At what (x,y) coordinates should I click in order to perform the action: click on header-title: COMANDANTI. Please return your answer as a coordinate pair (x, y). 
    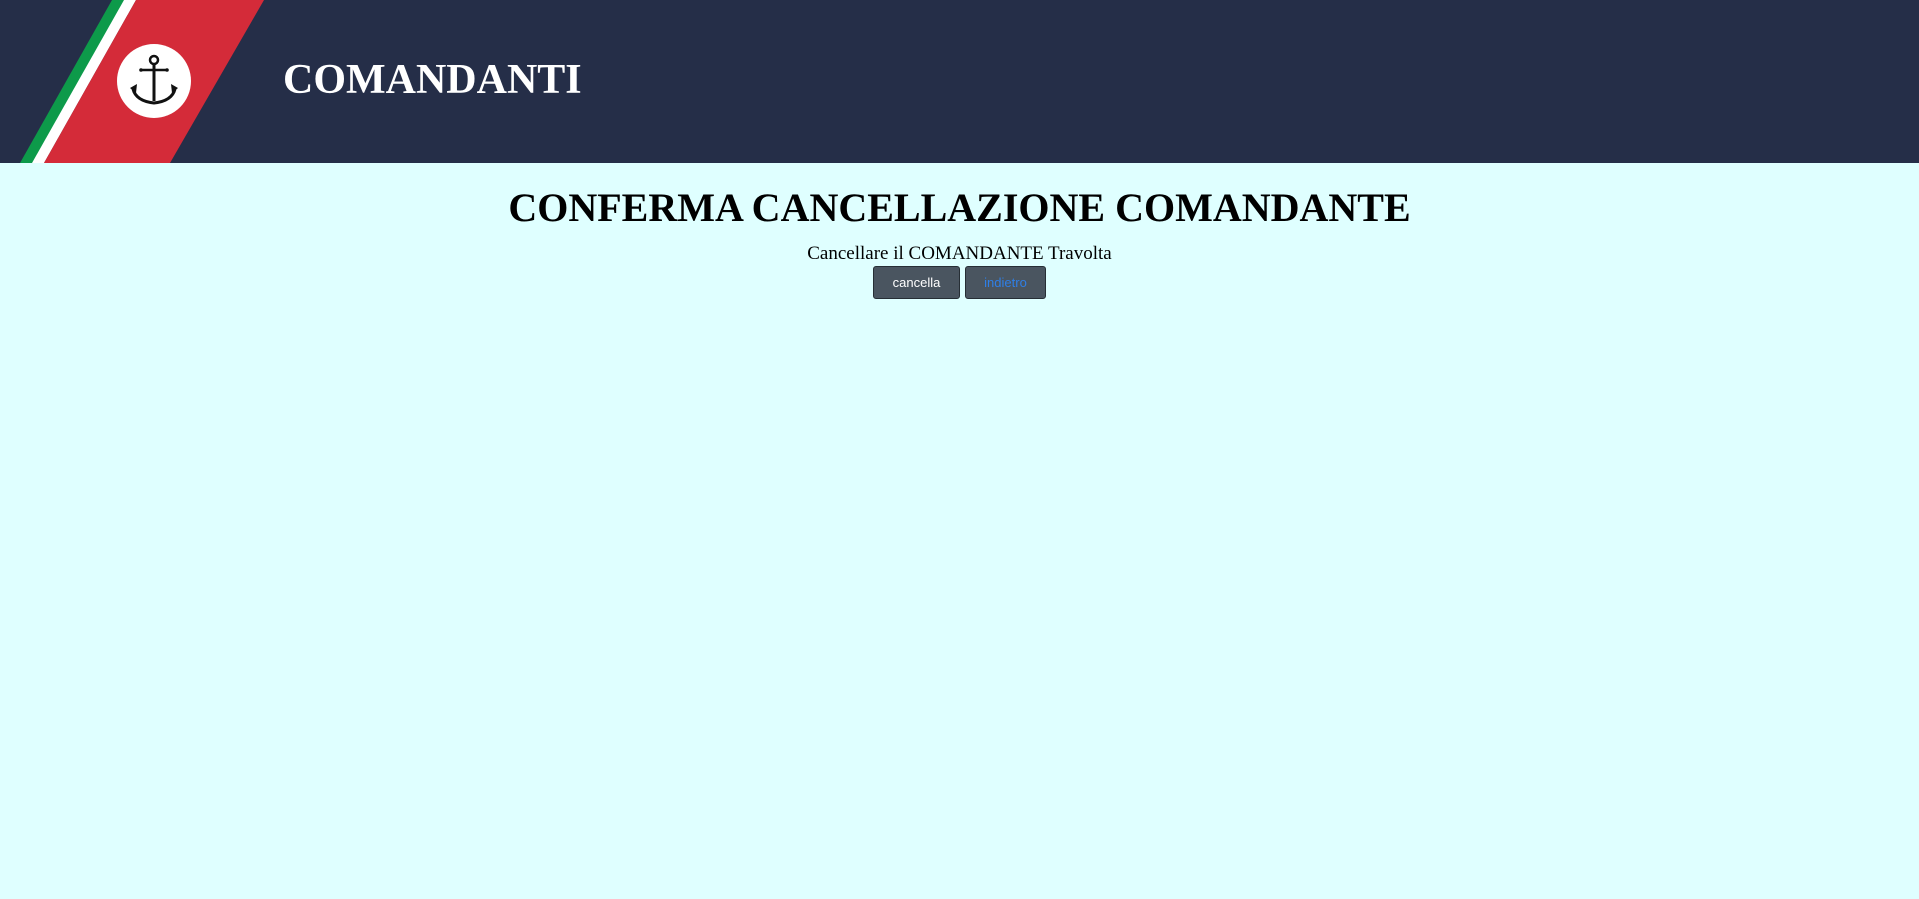
    Looking at the image, I should click on (432, 80).